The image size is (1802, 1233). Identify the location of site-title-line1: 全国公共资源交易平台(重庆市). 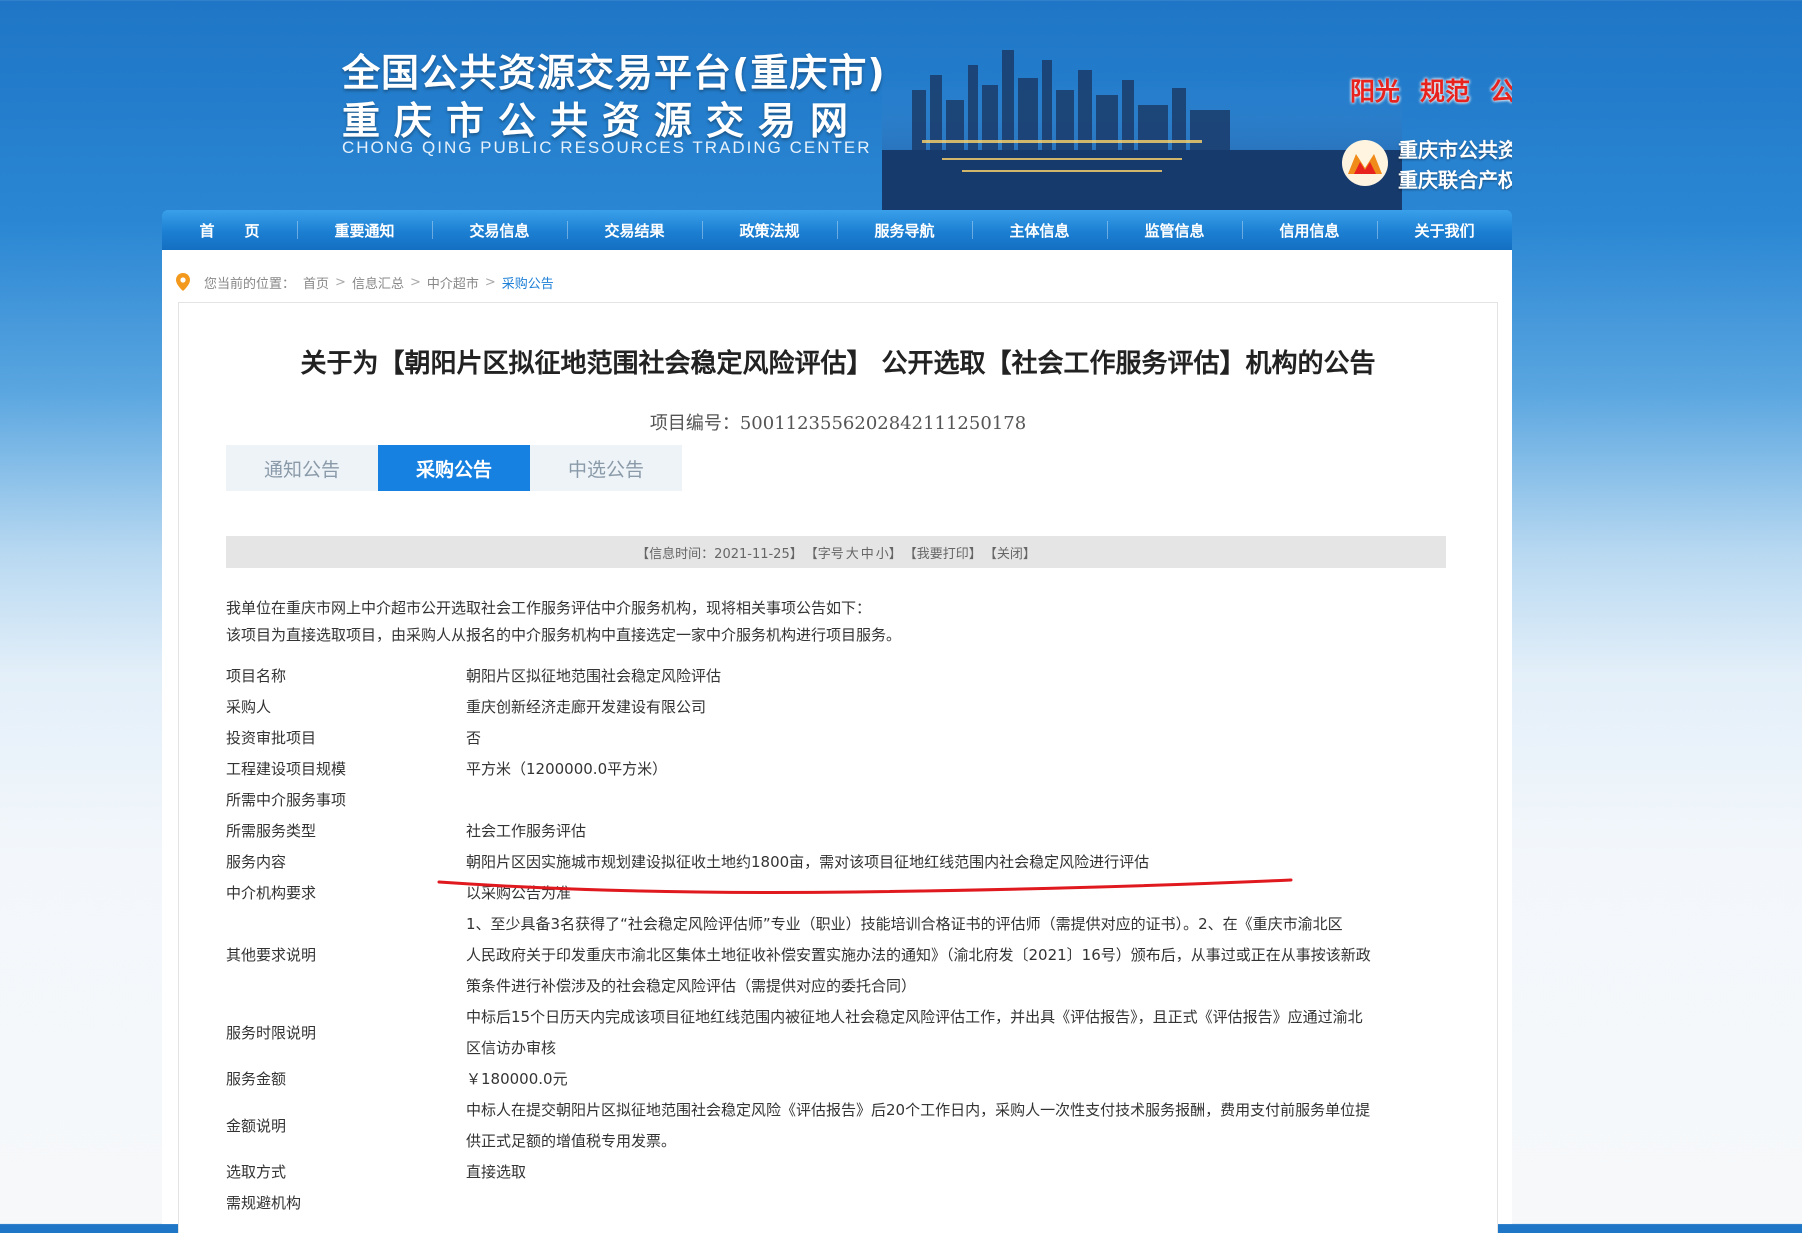
(614, 73).